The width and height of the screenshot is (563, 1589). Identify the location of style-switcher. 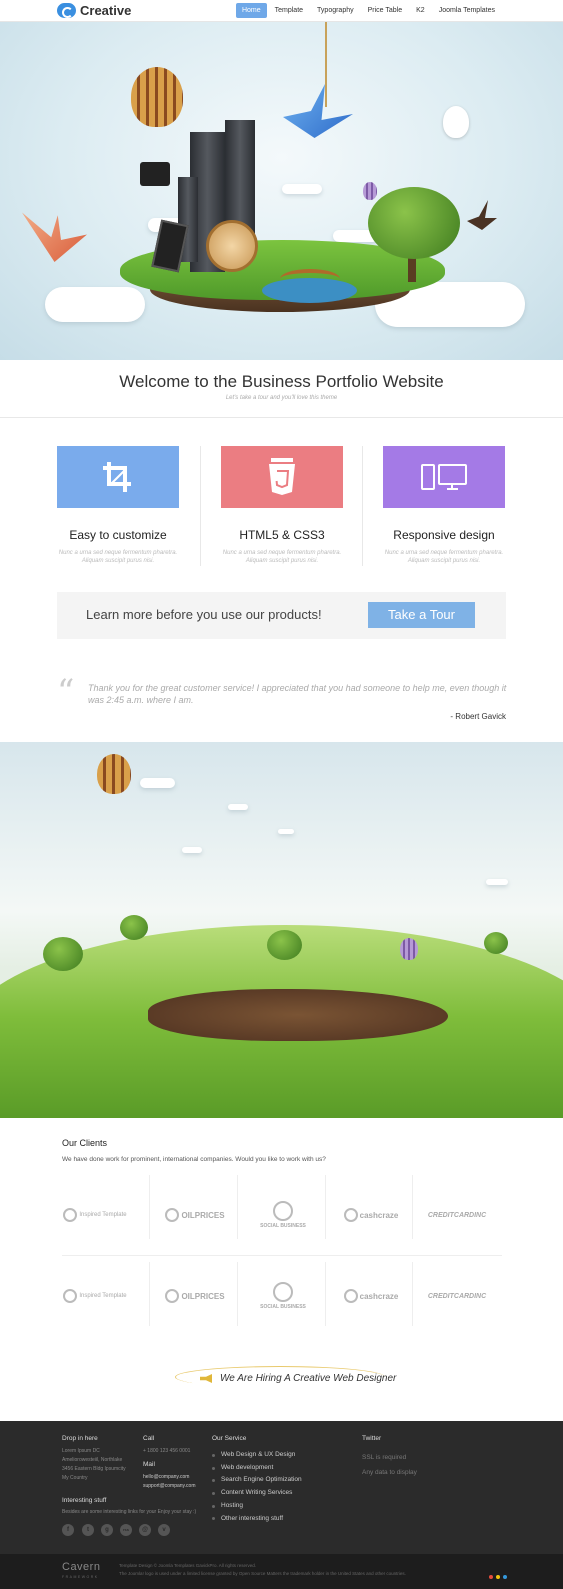
(498, 1577).